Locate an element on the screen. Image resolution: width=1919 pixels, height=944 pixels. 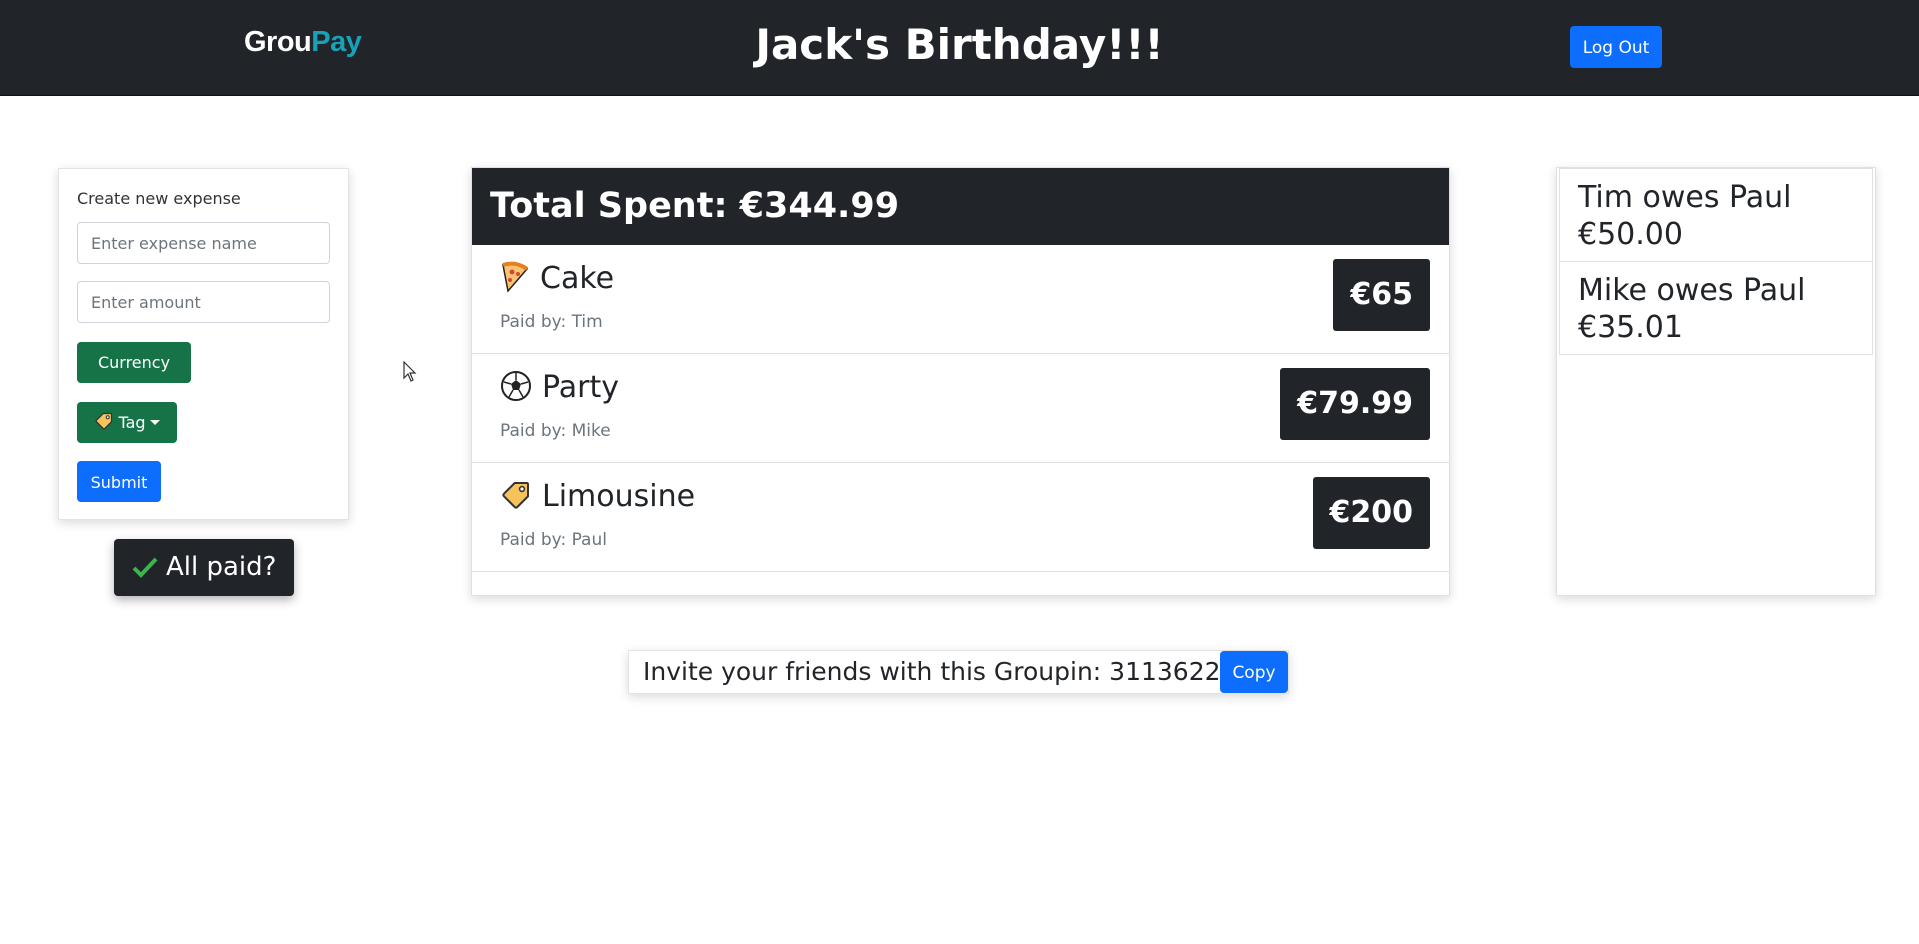
expense-amount-input is located at coordinates (203, 302).